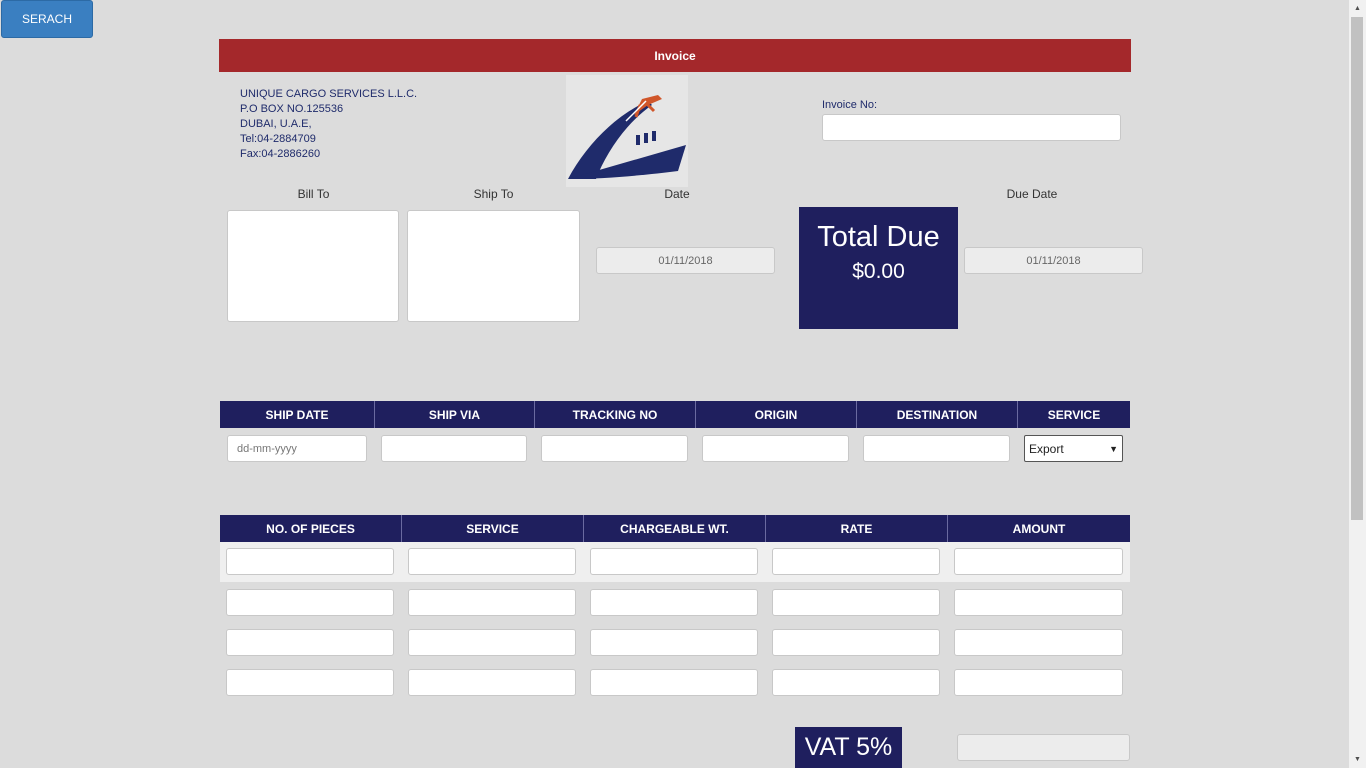 This screenshot has width=1366, height=768. What do you see at coordinates (776, 414) in the screenshot?
I see `origin-header: ORIGIN` at bounding box center [776, 414].